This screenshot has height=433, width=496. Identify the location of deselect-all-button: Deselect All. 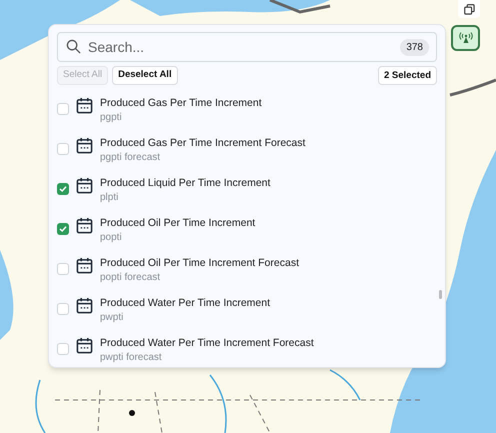
(145, 75).